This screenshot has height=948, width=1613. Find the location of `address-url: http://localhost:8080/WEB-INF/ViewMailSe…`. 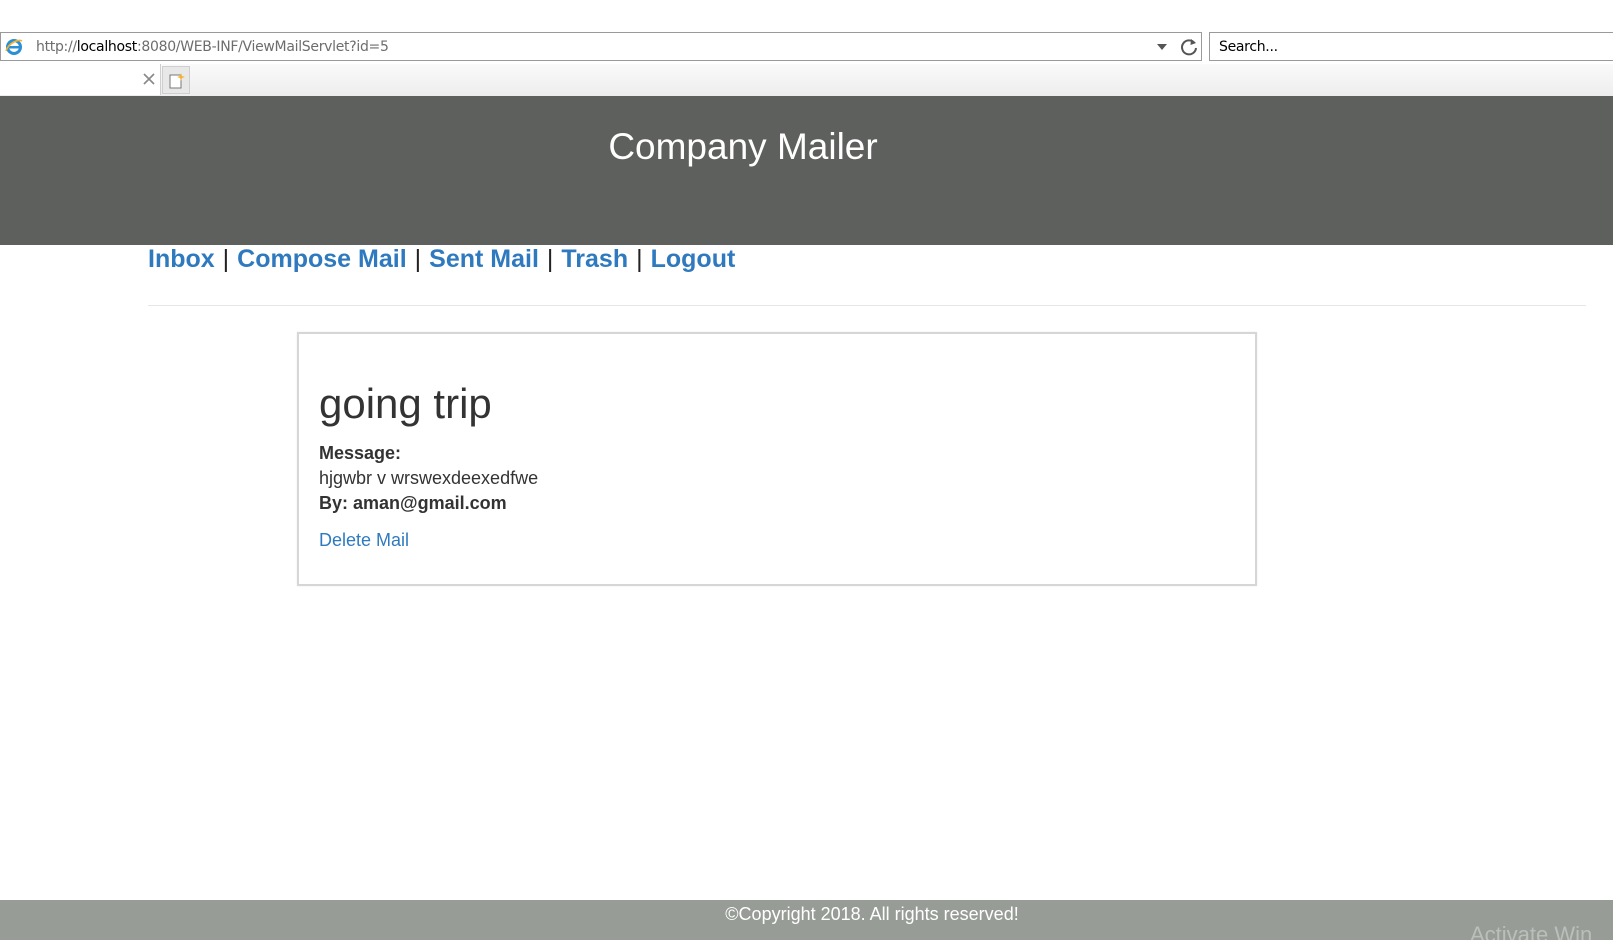

address-url: http://localhost:8080/WEB-INF/ViewMailSe… is located at coordinates (212, 47).